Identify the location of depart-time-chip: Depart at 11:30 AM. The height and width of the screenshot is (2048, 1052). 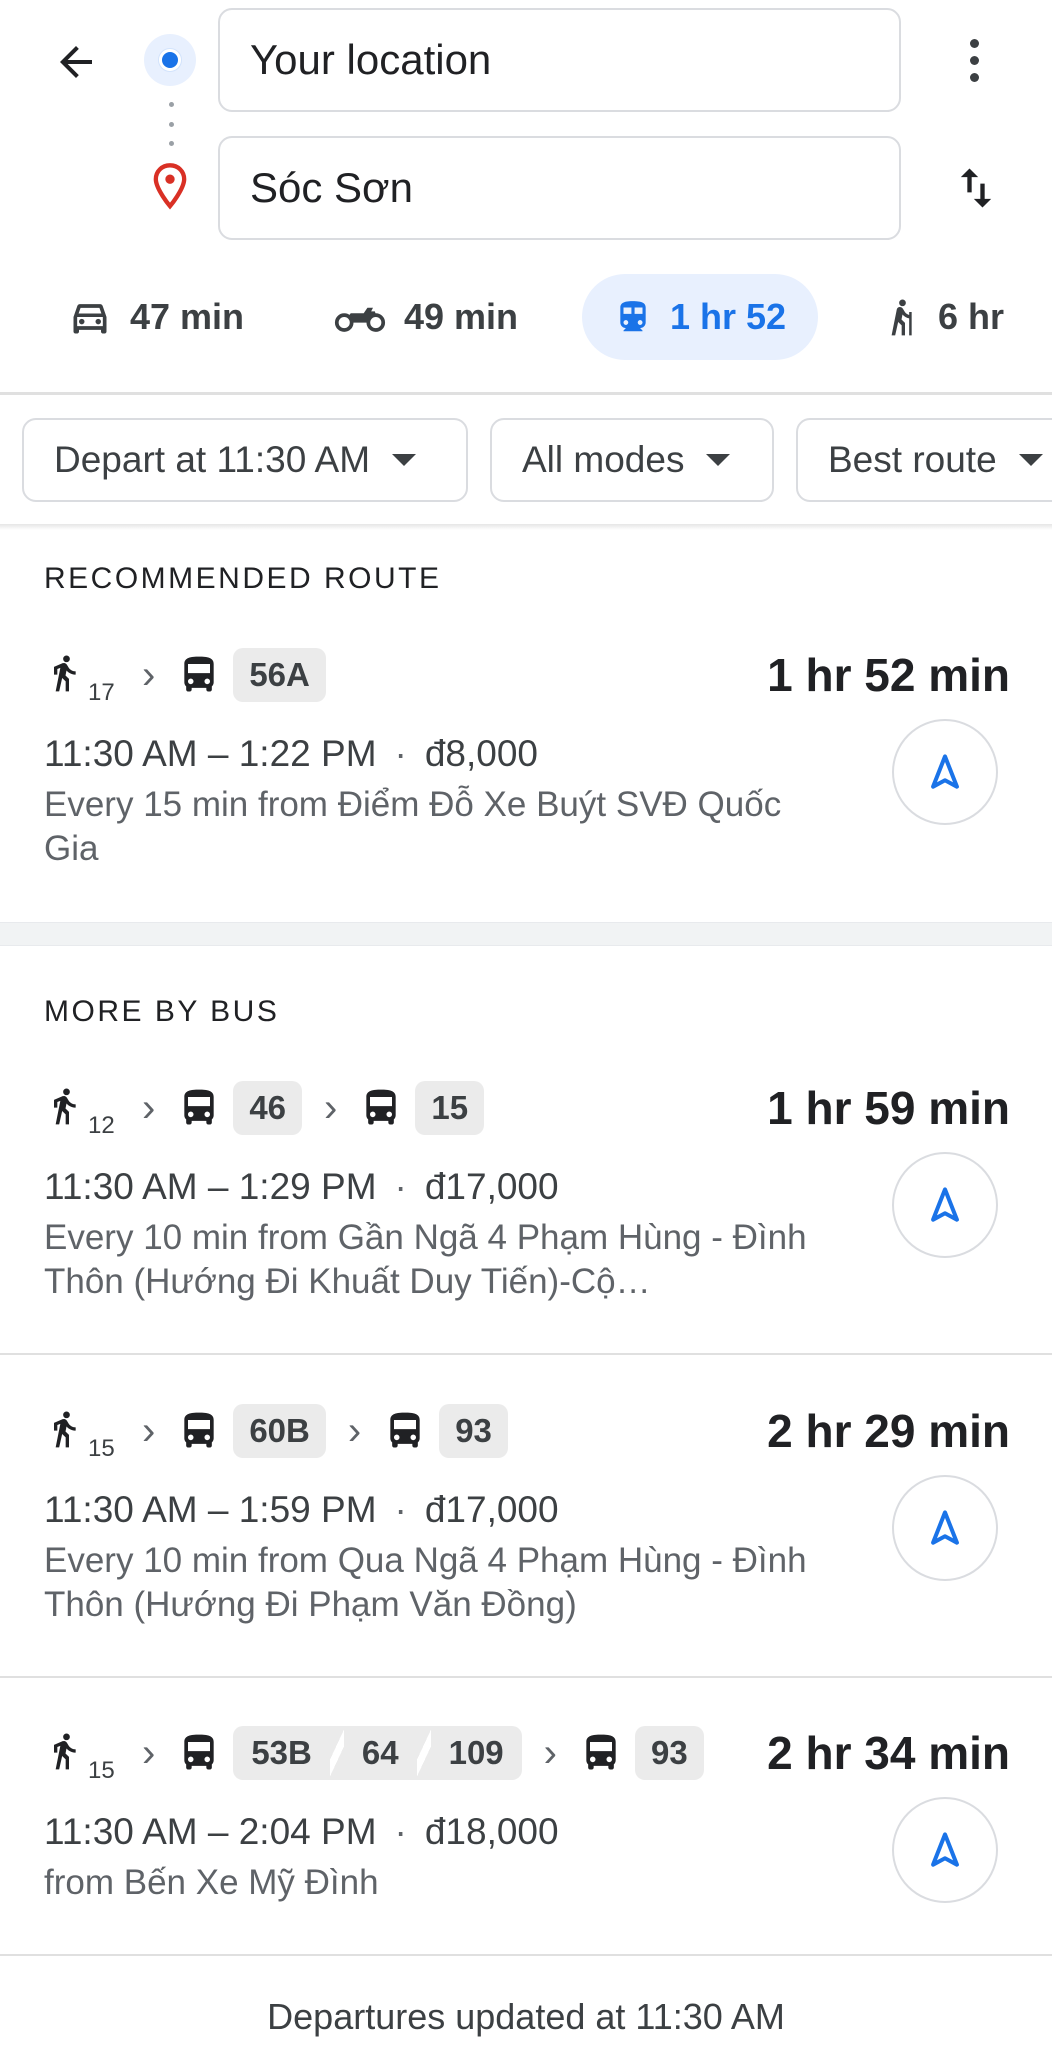
(245, 460).